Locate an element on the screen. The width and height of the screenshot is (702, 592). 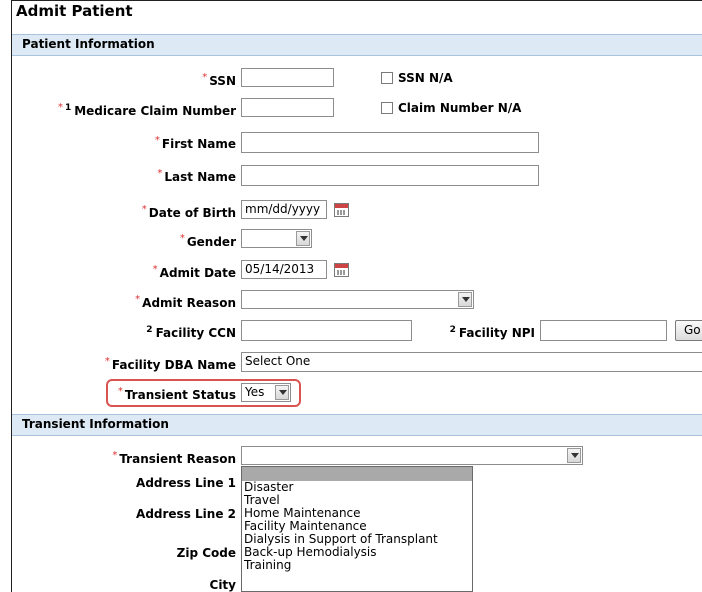
transient-status-value: Yes is located at coordinates (255, 392).